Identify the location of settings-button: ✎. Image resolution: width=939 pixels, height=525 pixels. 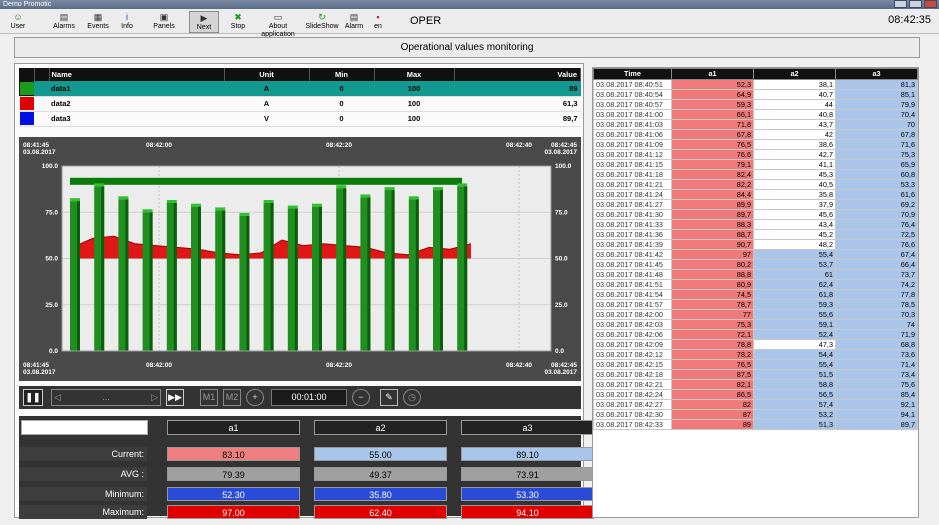
(389, 397).